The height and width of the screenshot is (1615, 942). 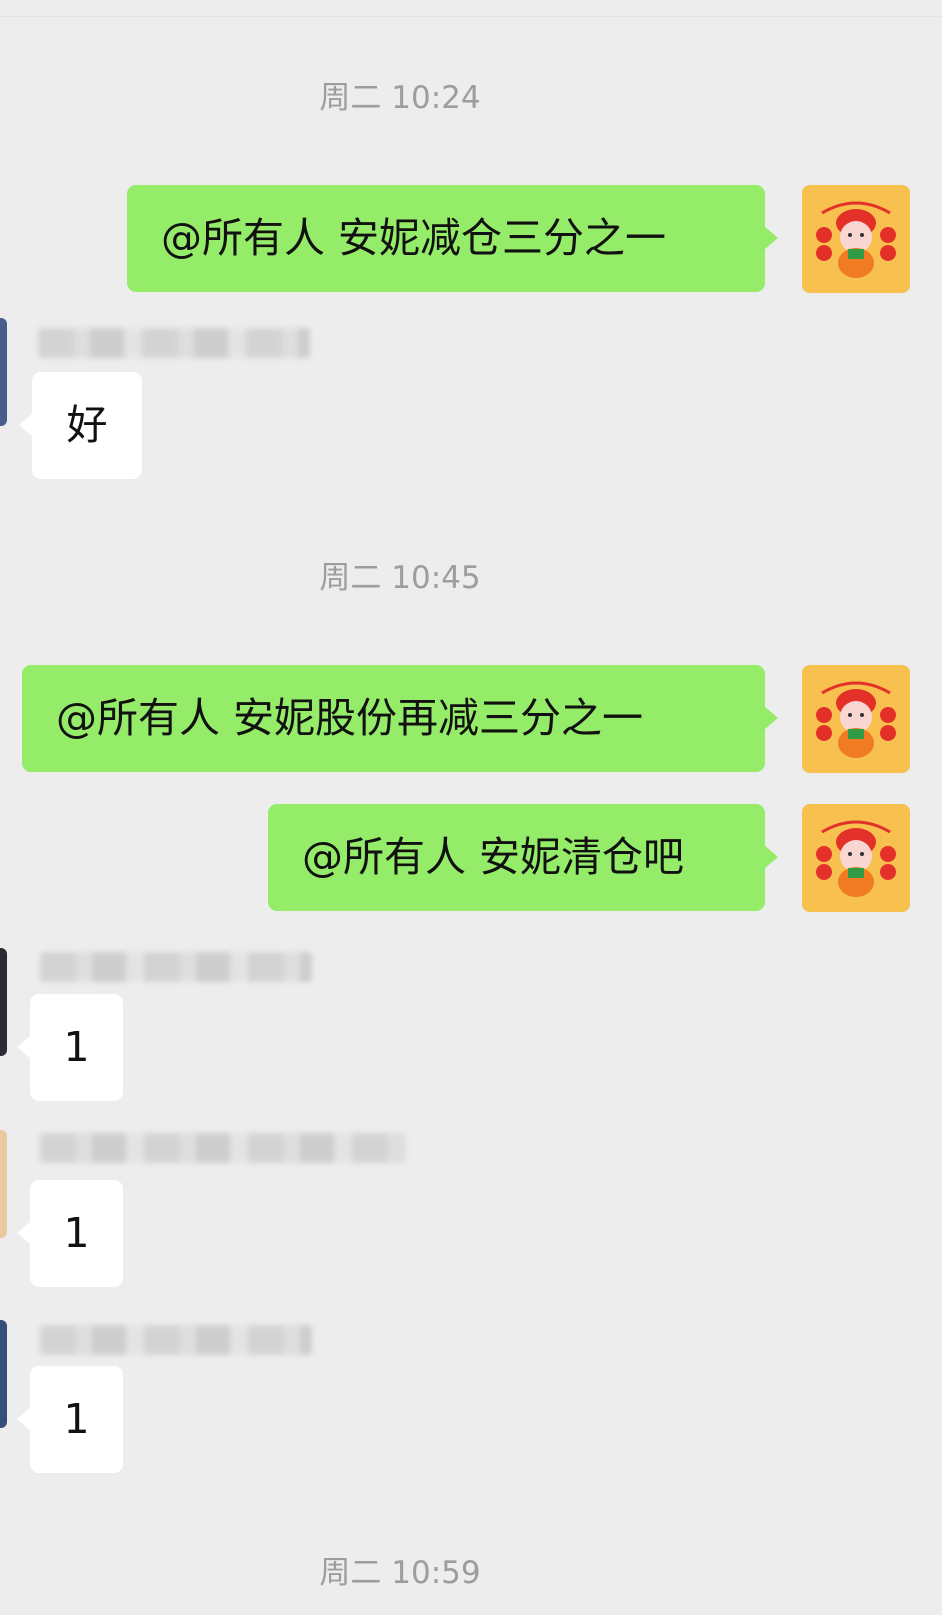 What do you see at coordinates (523, 857) in the screenshot?
I see `outgoing-message-bubble: @所有人 安妮清仓吧` at bounding box center [523, 857].